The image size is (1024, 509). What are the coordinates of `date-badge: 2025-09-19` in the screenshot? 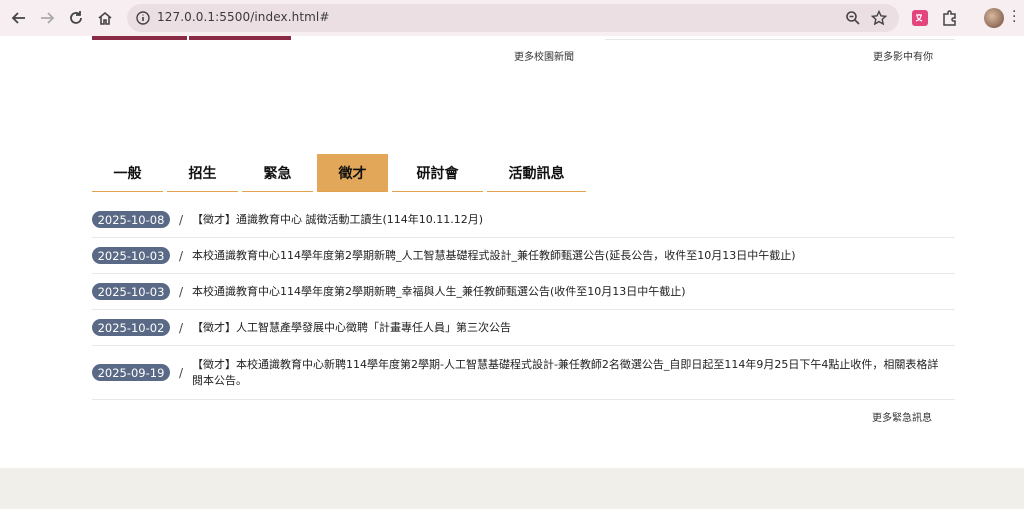 It's located at (131, 372).